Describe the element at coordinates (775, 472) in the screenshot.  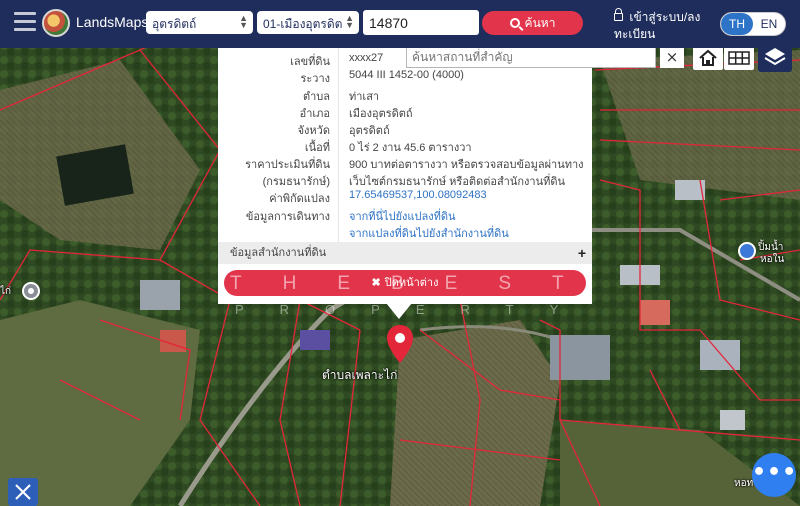
I see `more-icon: •••` at that location.